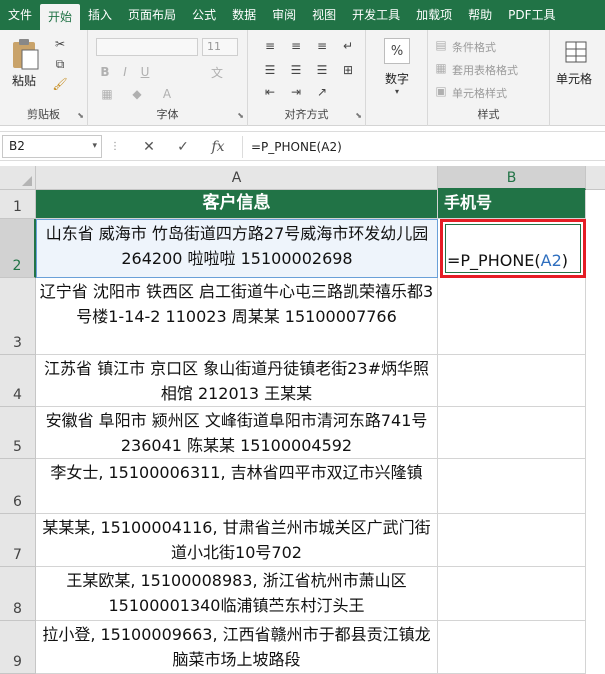 The height and width of the screenshot is (674, 605). I want to click on increase-indent-icon: ⇥, so click(296, 92).